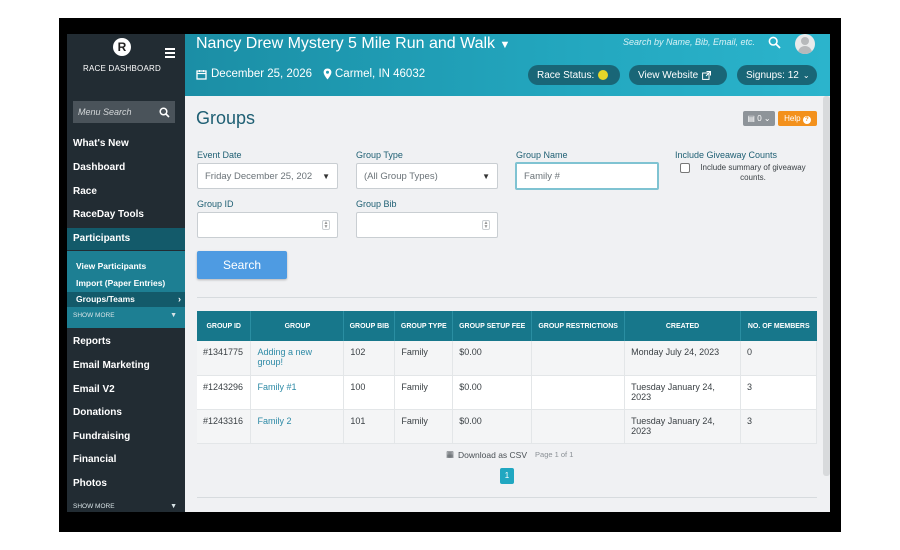 The height and width of the screenshot is (550, 900). What do you see at coordinates (678, 75) in the screenshot?
I see `view-website-button: View Website` at bounding box center [678, 75].